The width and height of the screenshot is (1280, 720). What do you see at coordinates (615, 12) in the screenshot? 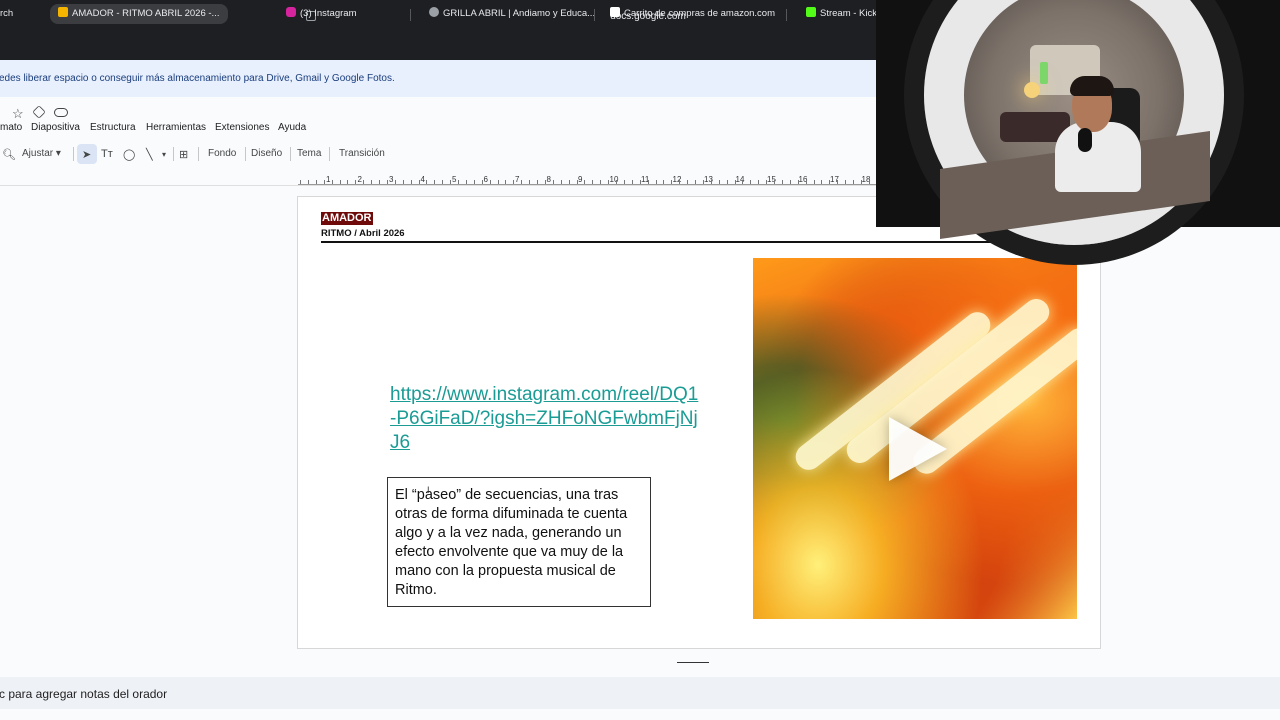
I see `amazon-favicon-icon` at bounding box center [615, 12].